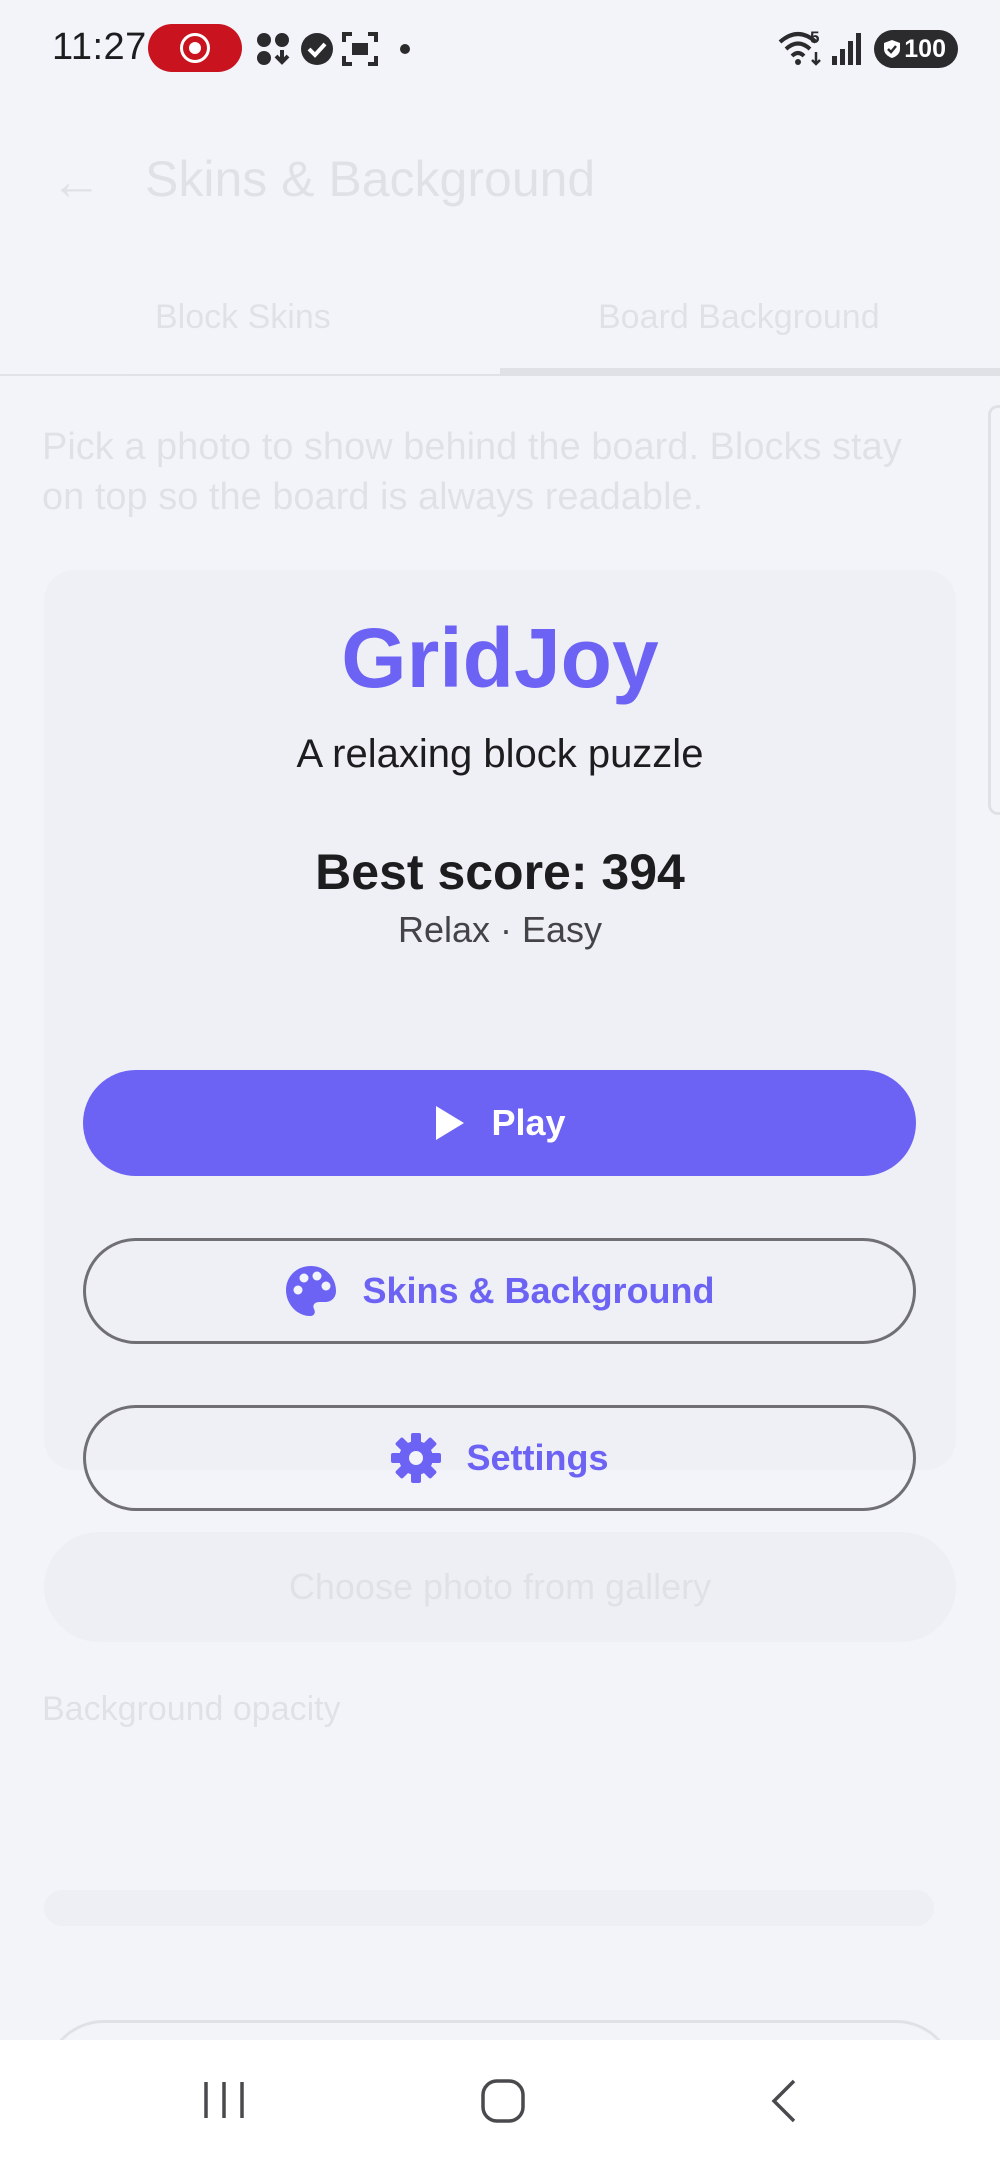 The width and height of the screenshot is (1000, 2167). I want to click on best-score: Best score: 394, so click(500, 872).